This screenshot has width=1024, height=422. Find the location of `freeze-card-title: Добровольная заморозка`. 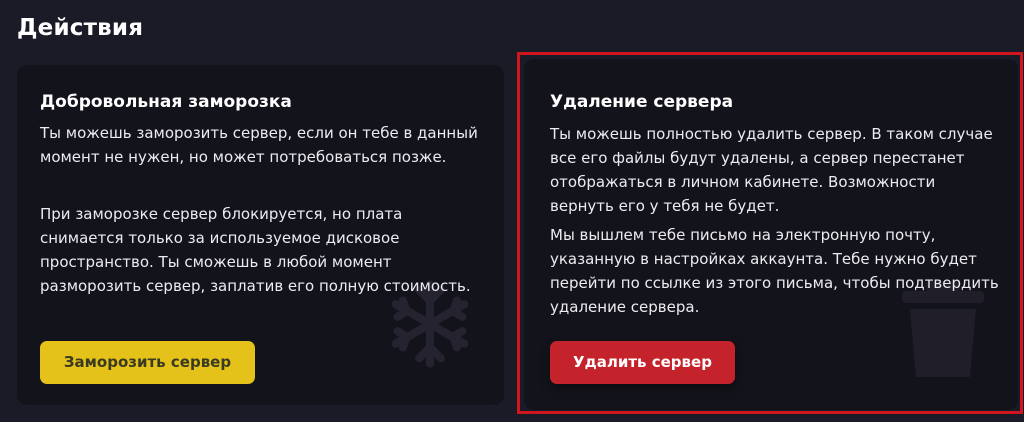

freeze-card-title: Добровольная заморозка is located at coordinates (166, 102).